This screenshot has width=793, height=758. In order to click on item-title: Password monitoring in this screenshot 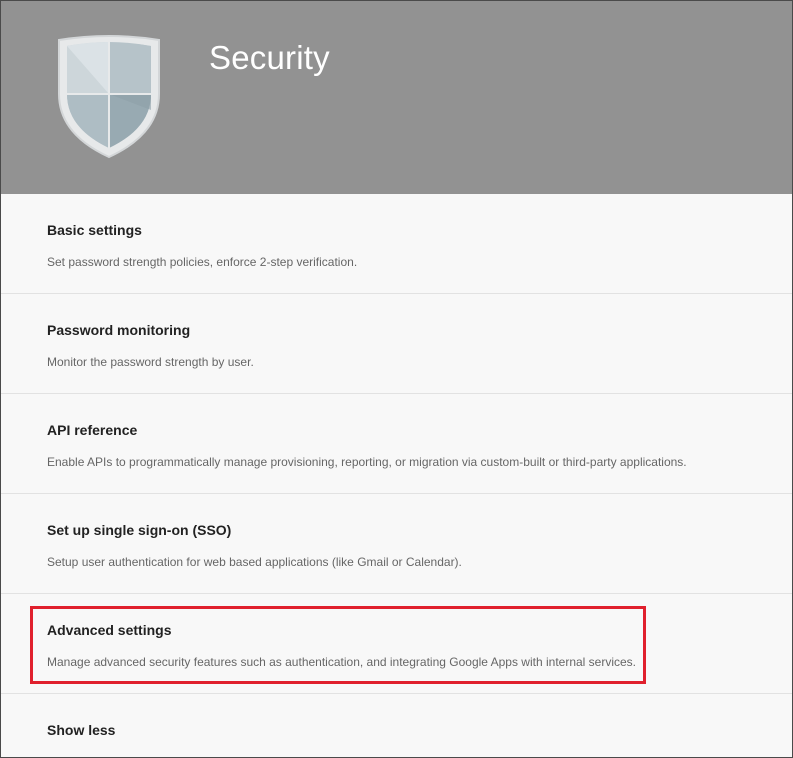, I will do `click(119, 330)`.